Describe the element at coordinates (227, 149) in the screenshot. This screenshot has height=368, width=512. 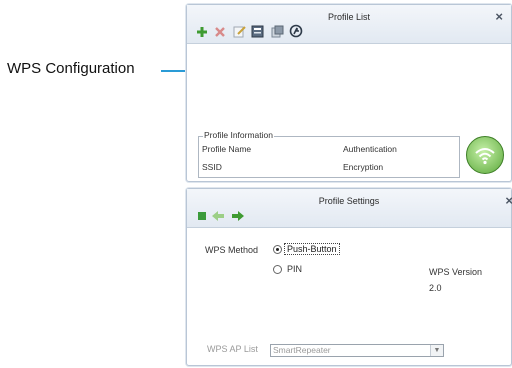
I see `profile-name-label: Profile Name` at that location.